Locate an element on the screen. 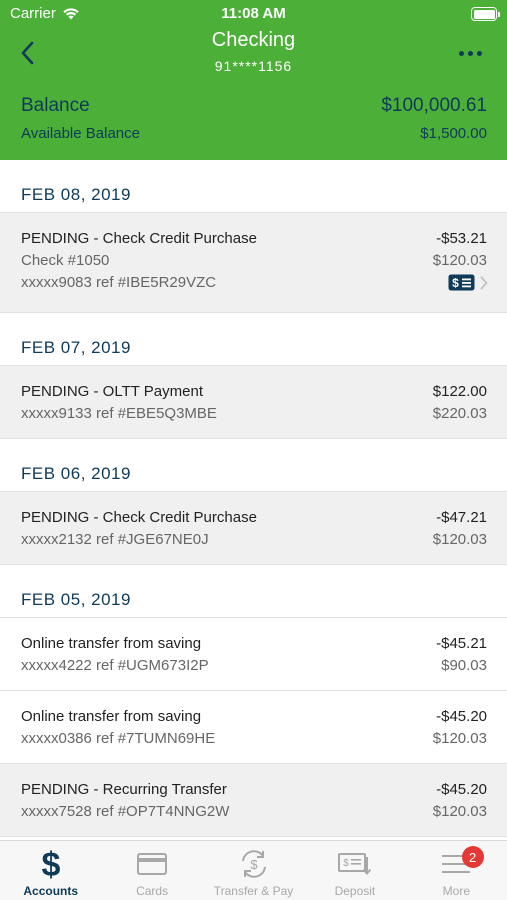  transaction-description: PENDING - Recurring Transfer is located at coordinates (124, 789).